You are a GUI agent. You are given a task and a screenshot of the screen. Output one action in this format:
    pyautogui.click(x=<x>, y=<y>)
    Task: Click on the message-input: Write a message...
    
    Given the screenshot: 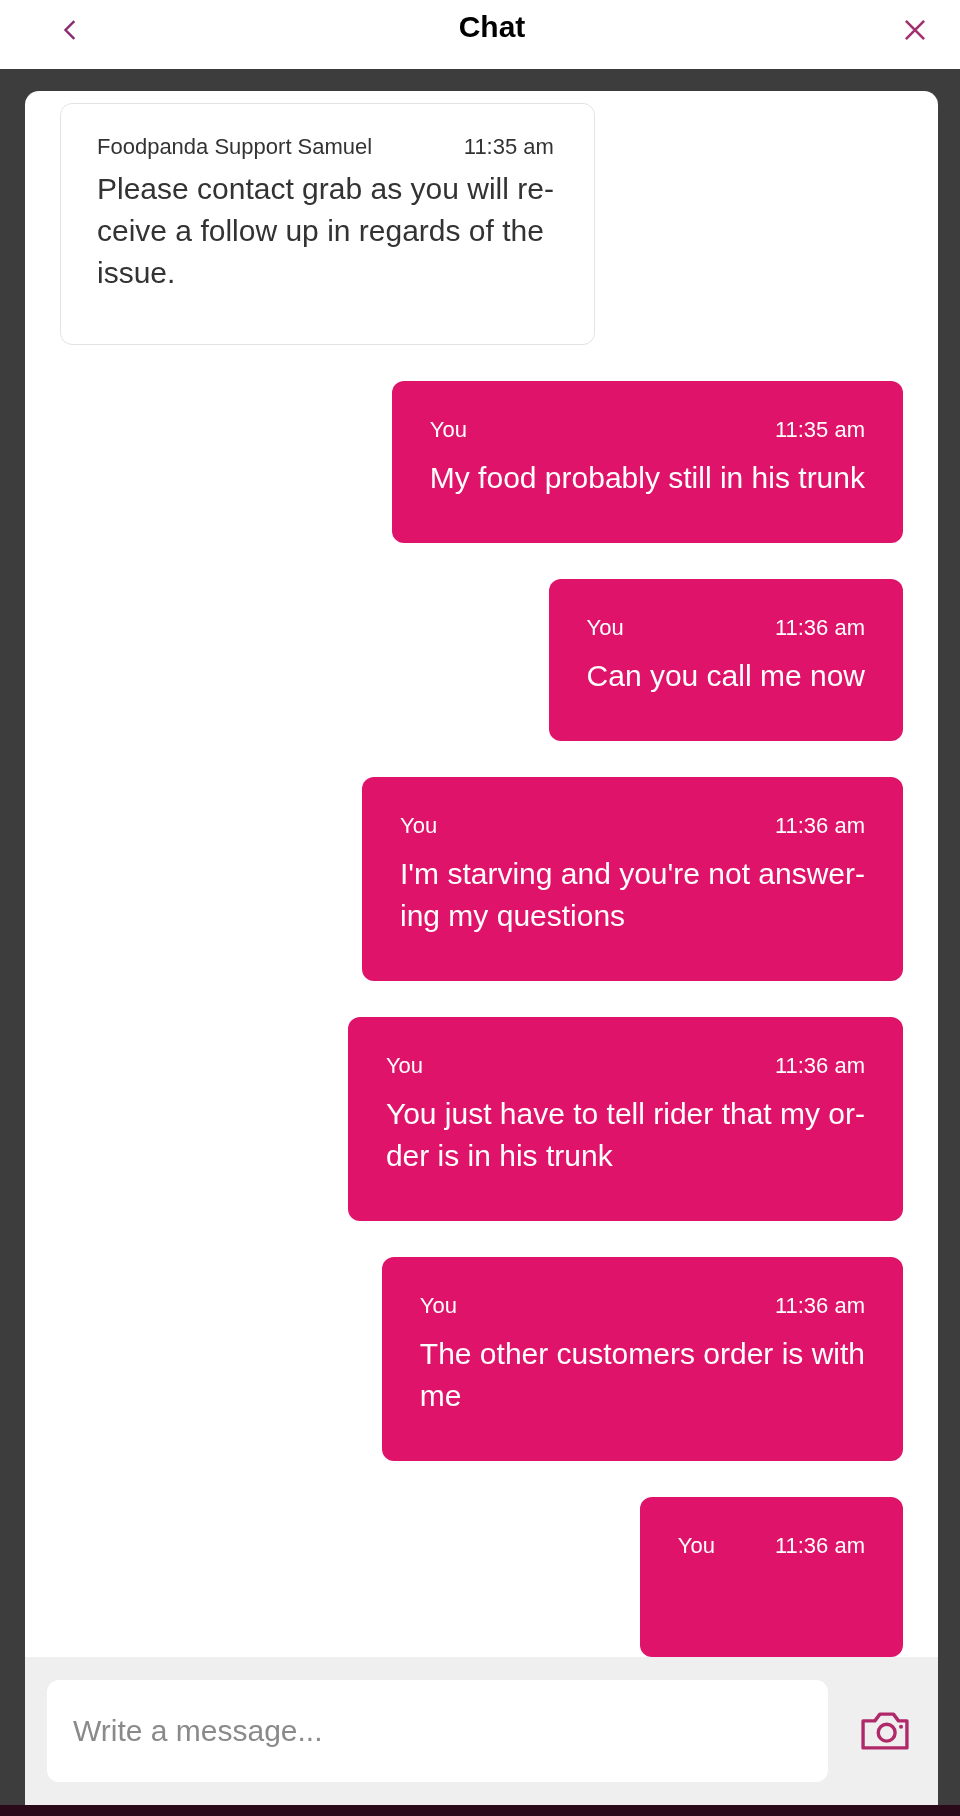 What is the action you would take?
    pyautogui.click(x=437, y=1731)
    